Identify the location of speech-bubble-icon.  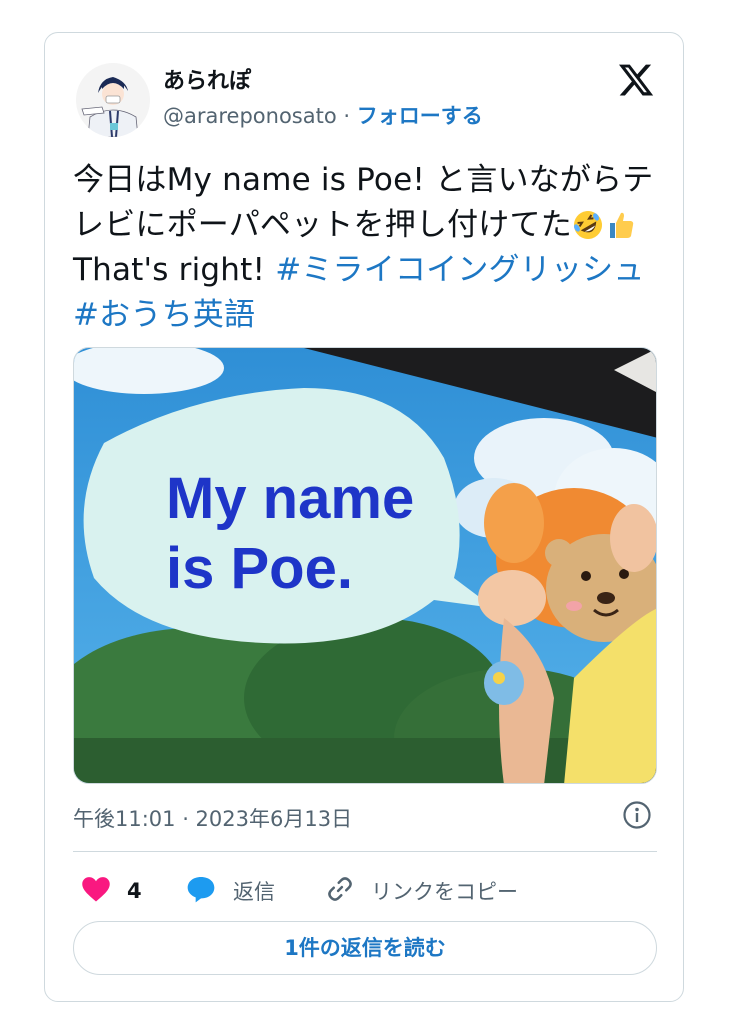
(201, 891).